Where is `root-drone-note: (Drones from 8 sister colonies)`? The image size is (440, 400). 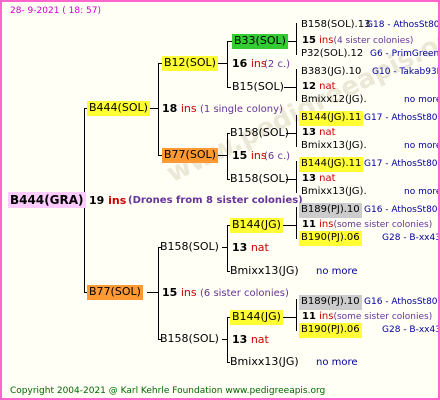 root-drone-note: (Drones from 8 sister colonies) is located at coordinates (215, 200).